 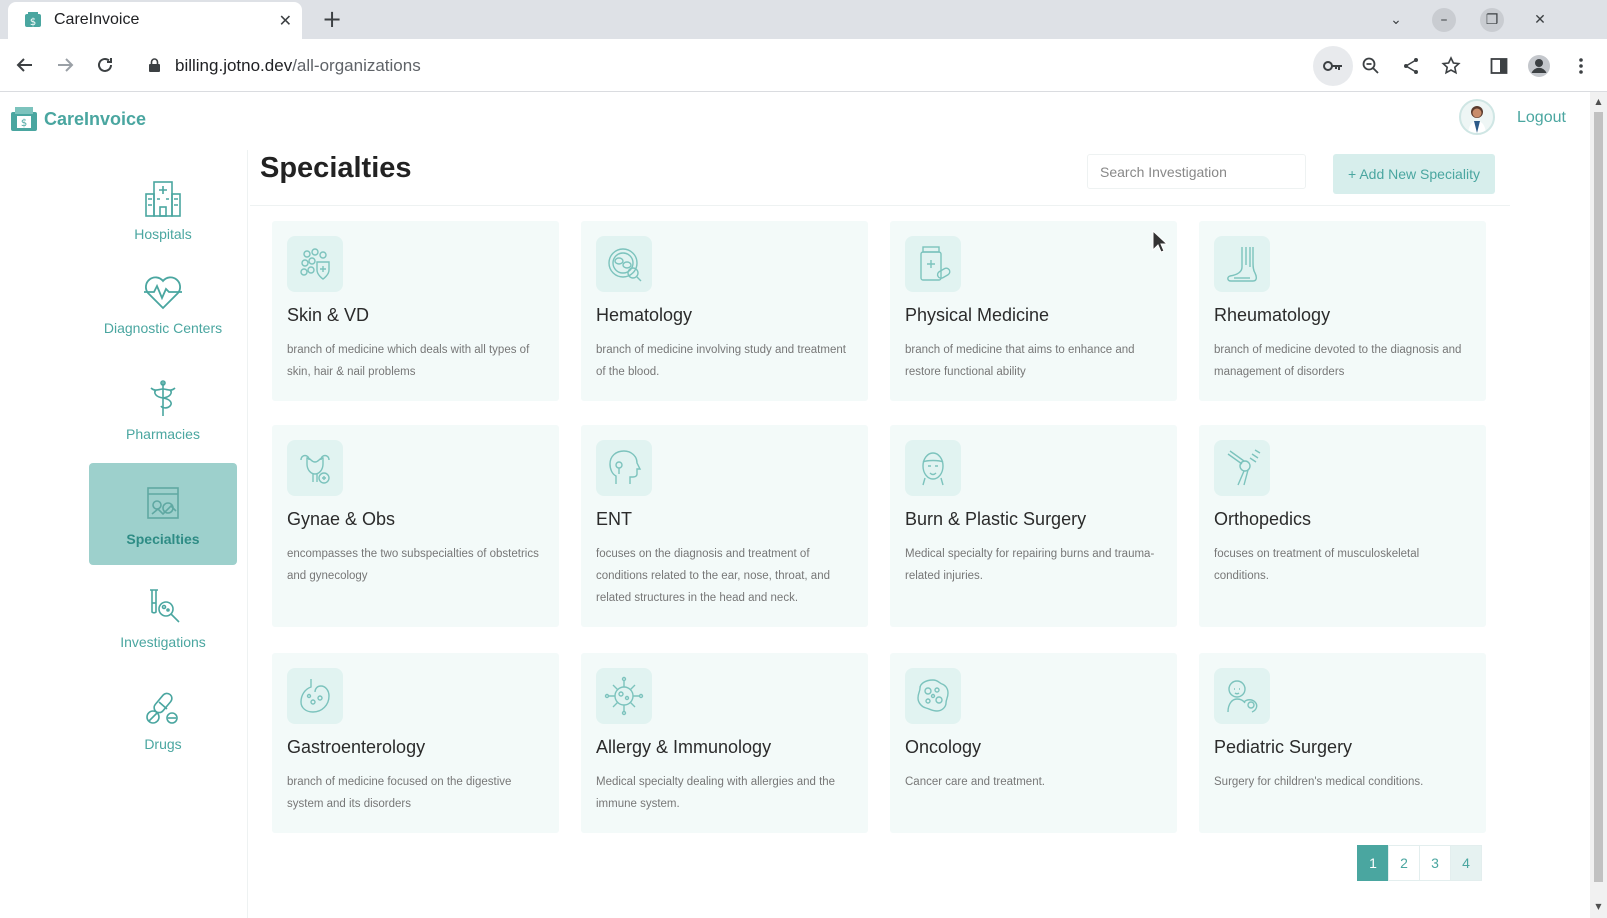 I want to click on virus-icon, so click(x=624, y=696).